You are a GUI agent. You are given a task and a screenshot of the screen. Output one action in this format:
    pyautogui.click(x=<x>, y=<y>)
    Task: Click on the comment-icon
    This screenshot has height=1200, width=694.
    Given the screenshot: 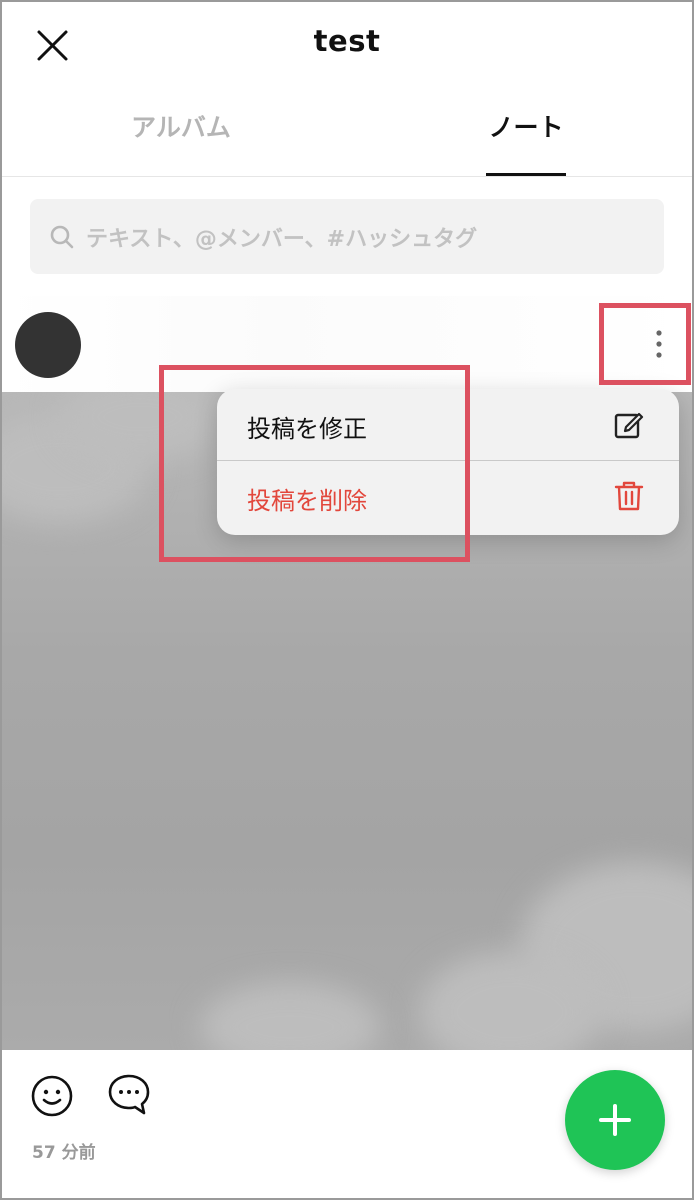 What is the action you would take?
    pyautogui.click(x=129, y=1094)
    